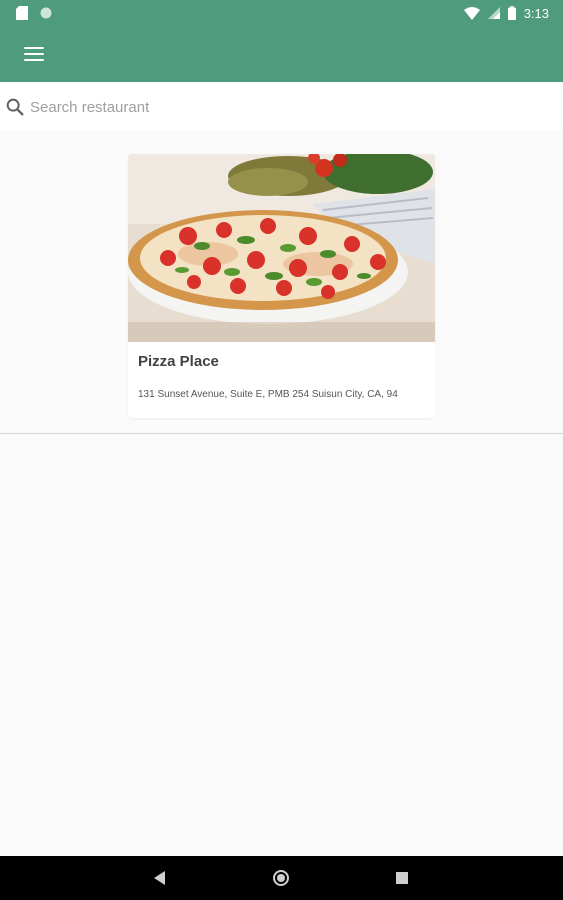 The width and height of the screenshot is (563, 900). Describe the element at coordinates (34, 13) in the screenshot. I see `status-left` at that location.